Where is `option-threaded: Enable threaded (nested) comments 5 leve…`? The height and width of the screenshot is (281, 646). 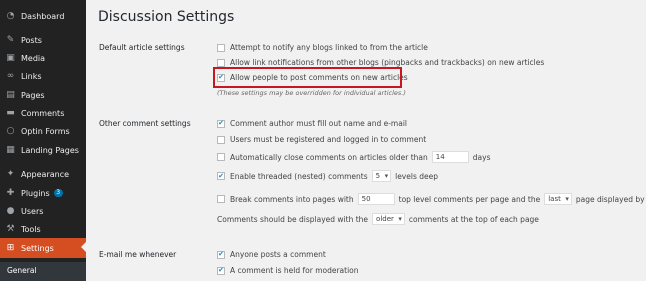
option-threaded: Enable threaded (nested) comments 5 leve… is located at coordinates (327, 176).